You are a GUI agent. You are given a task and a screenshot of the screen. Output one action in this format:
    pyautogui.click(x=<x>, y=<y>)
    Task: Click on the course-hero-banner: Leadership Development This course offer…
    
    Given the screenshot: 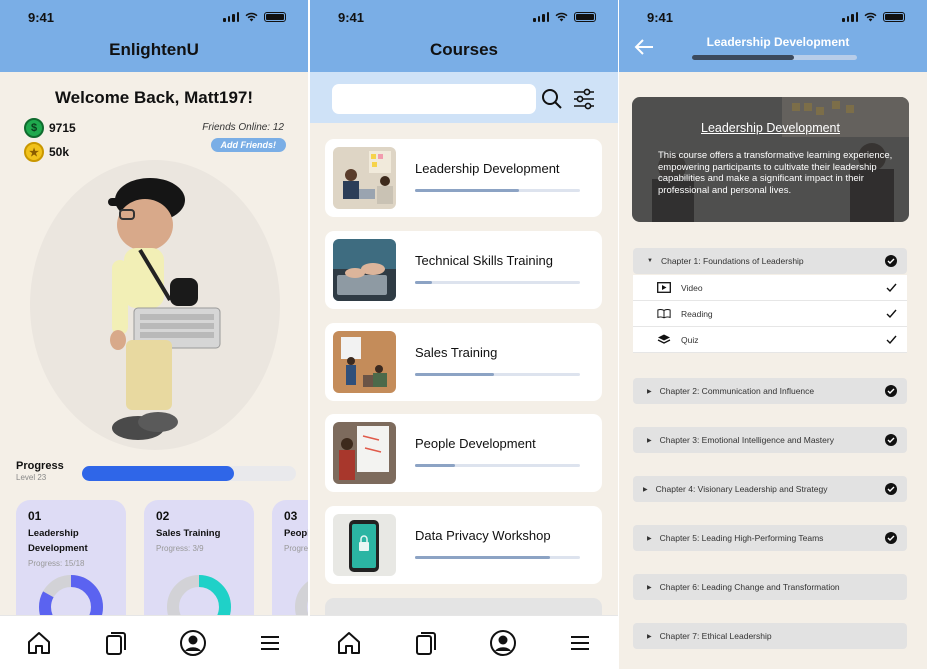 What is the action you would take?
    pyautogui.click(x=770, y=159)
    